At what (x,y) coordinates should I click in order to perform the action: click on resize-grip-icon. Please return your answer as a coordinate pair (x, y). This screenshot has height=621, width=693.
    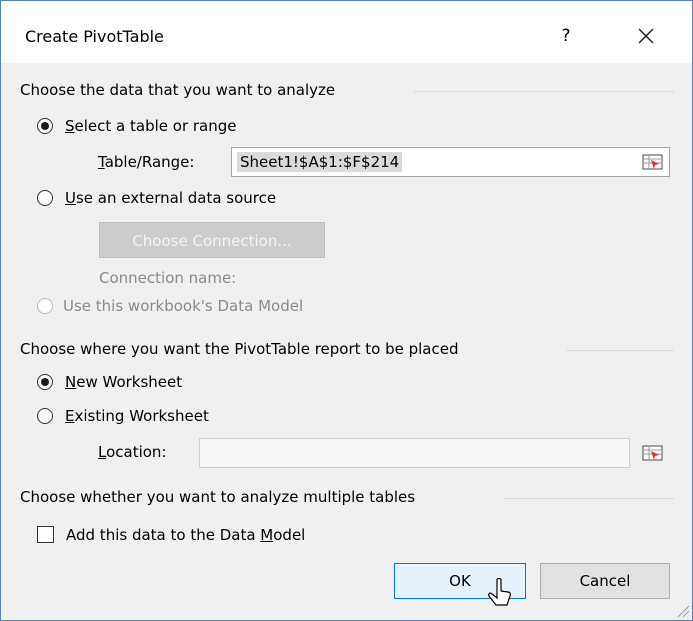
    Looking at the image, I should click on (682, 610).